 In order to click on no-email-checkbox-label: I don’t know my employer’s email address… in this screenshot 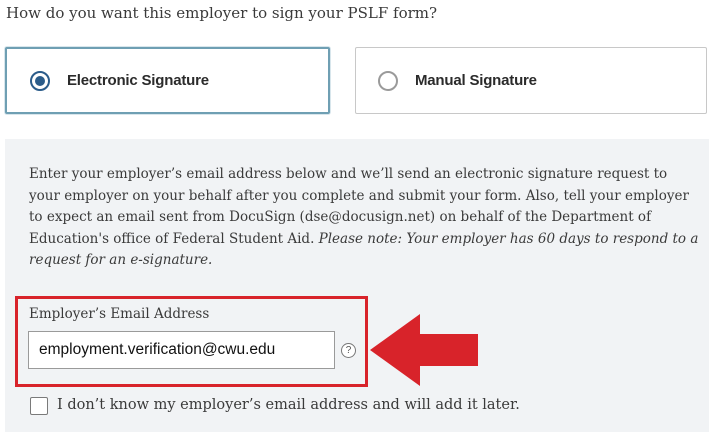, I will do `click(288, 405)`.